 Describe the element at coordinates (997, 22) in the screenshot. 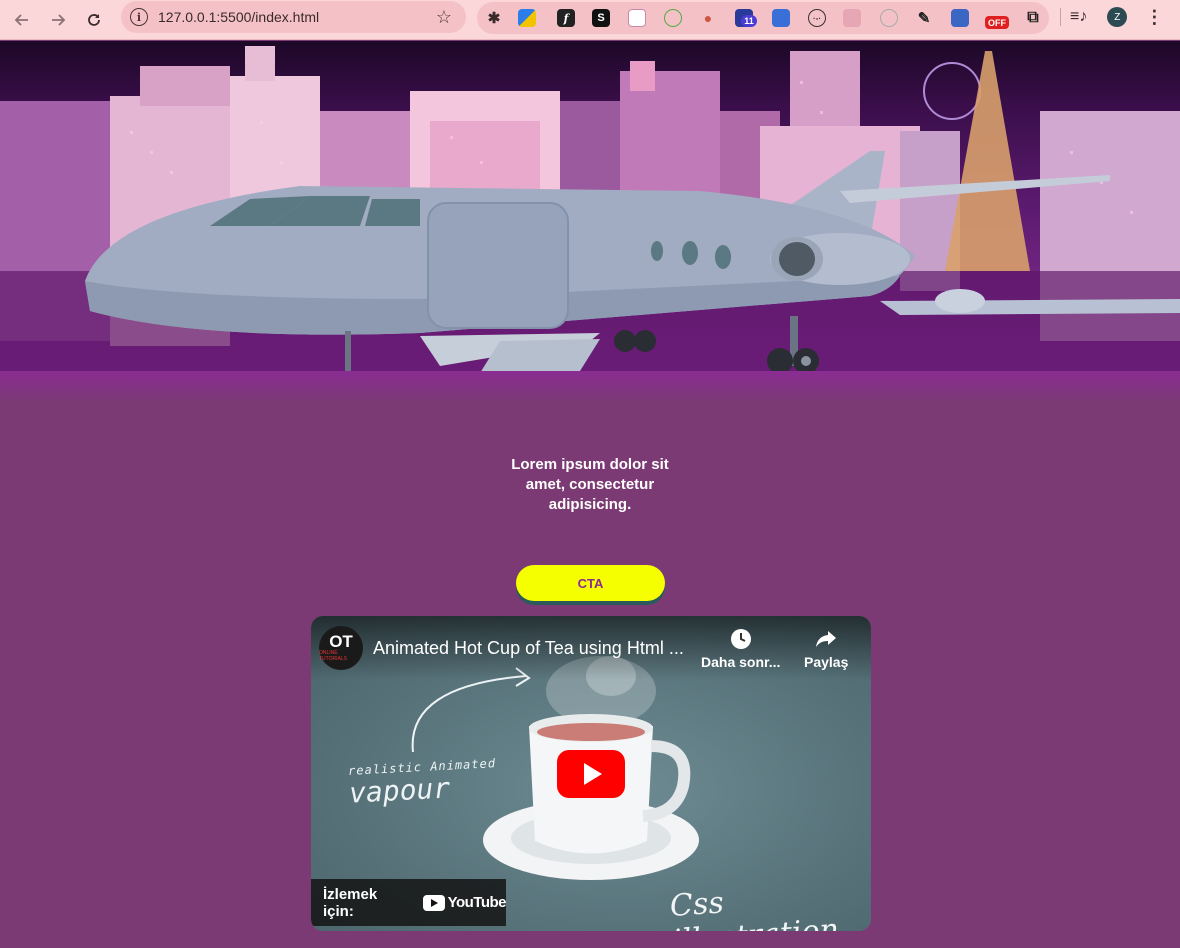

I see `off-extension-badge: OFF` at that location.